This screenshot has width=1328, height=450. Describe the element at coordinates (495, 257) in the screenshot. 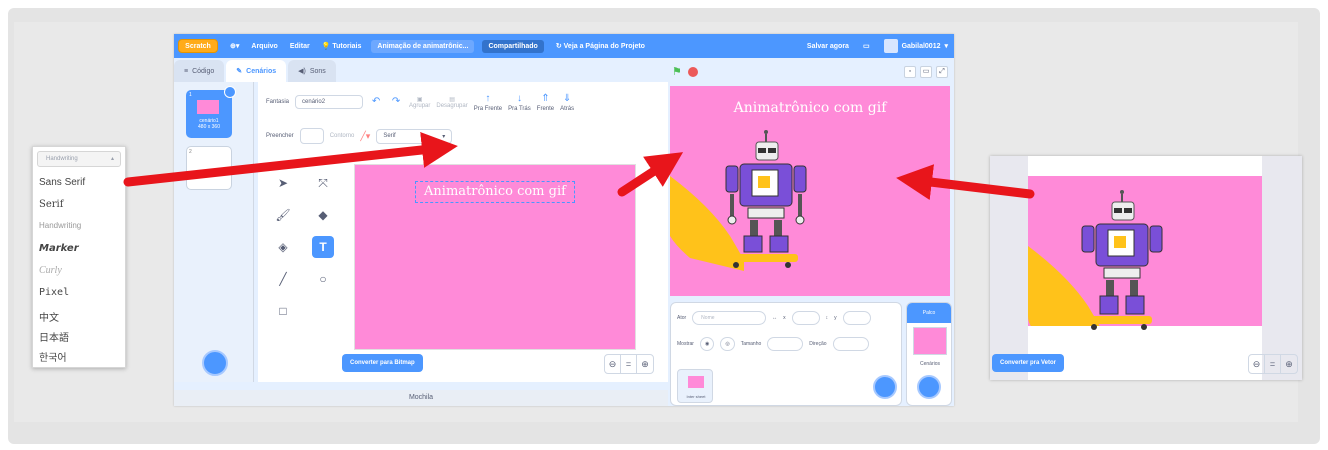

I see `paint-canvas: Animatrônico com gif` at that location.